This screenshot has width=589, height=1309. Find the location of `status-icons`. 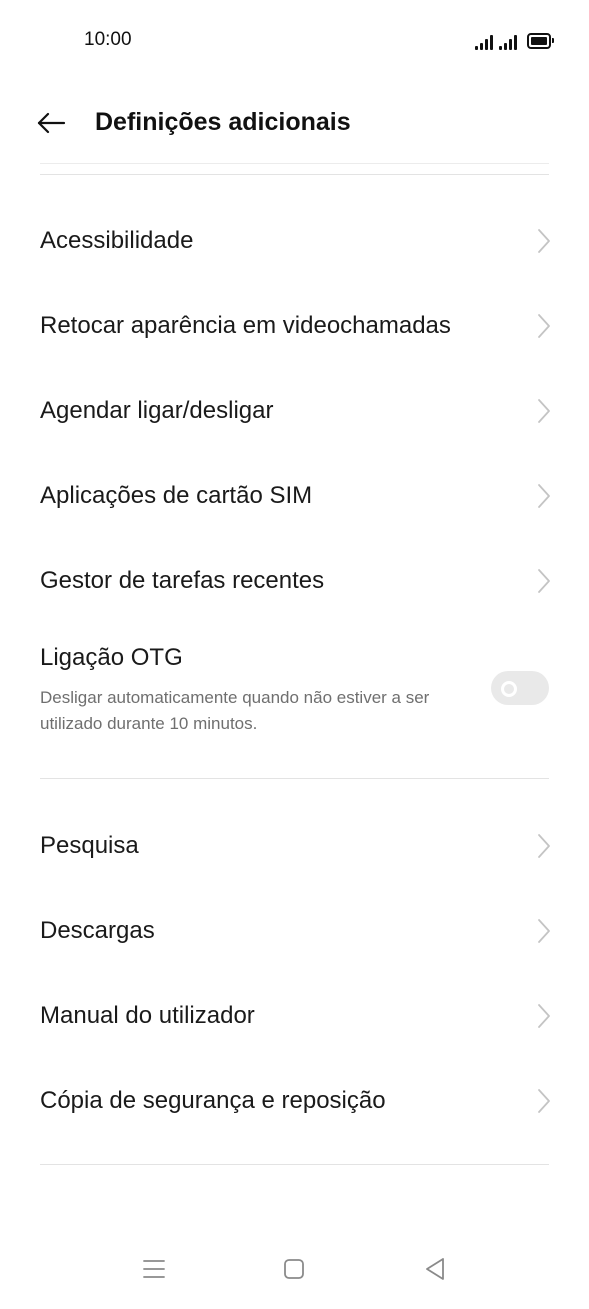

status-icons is located at coordinates (514, 39).